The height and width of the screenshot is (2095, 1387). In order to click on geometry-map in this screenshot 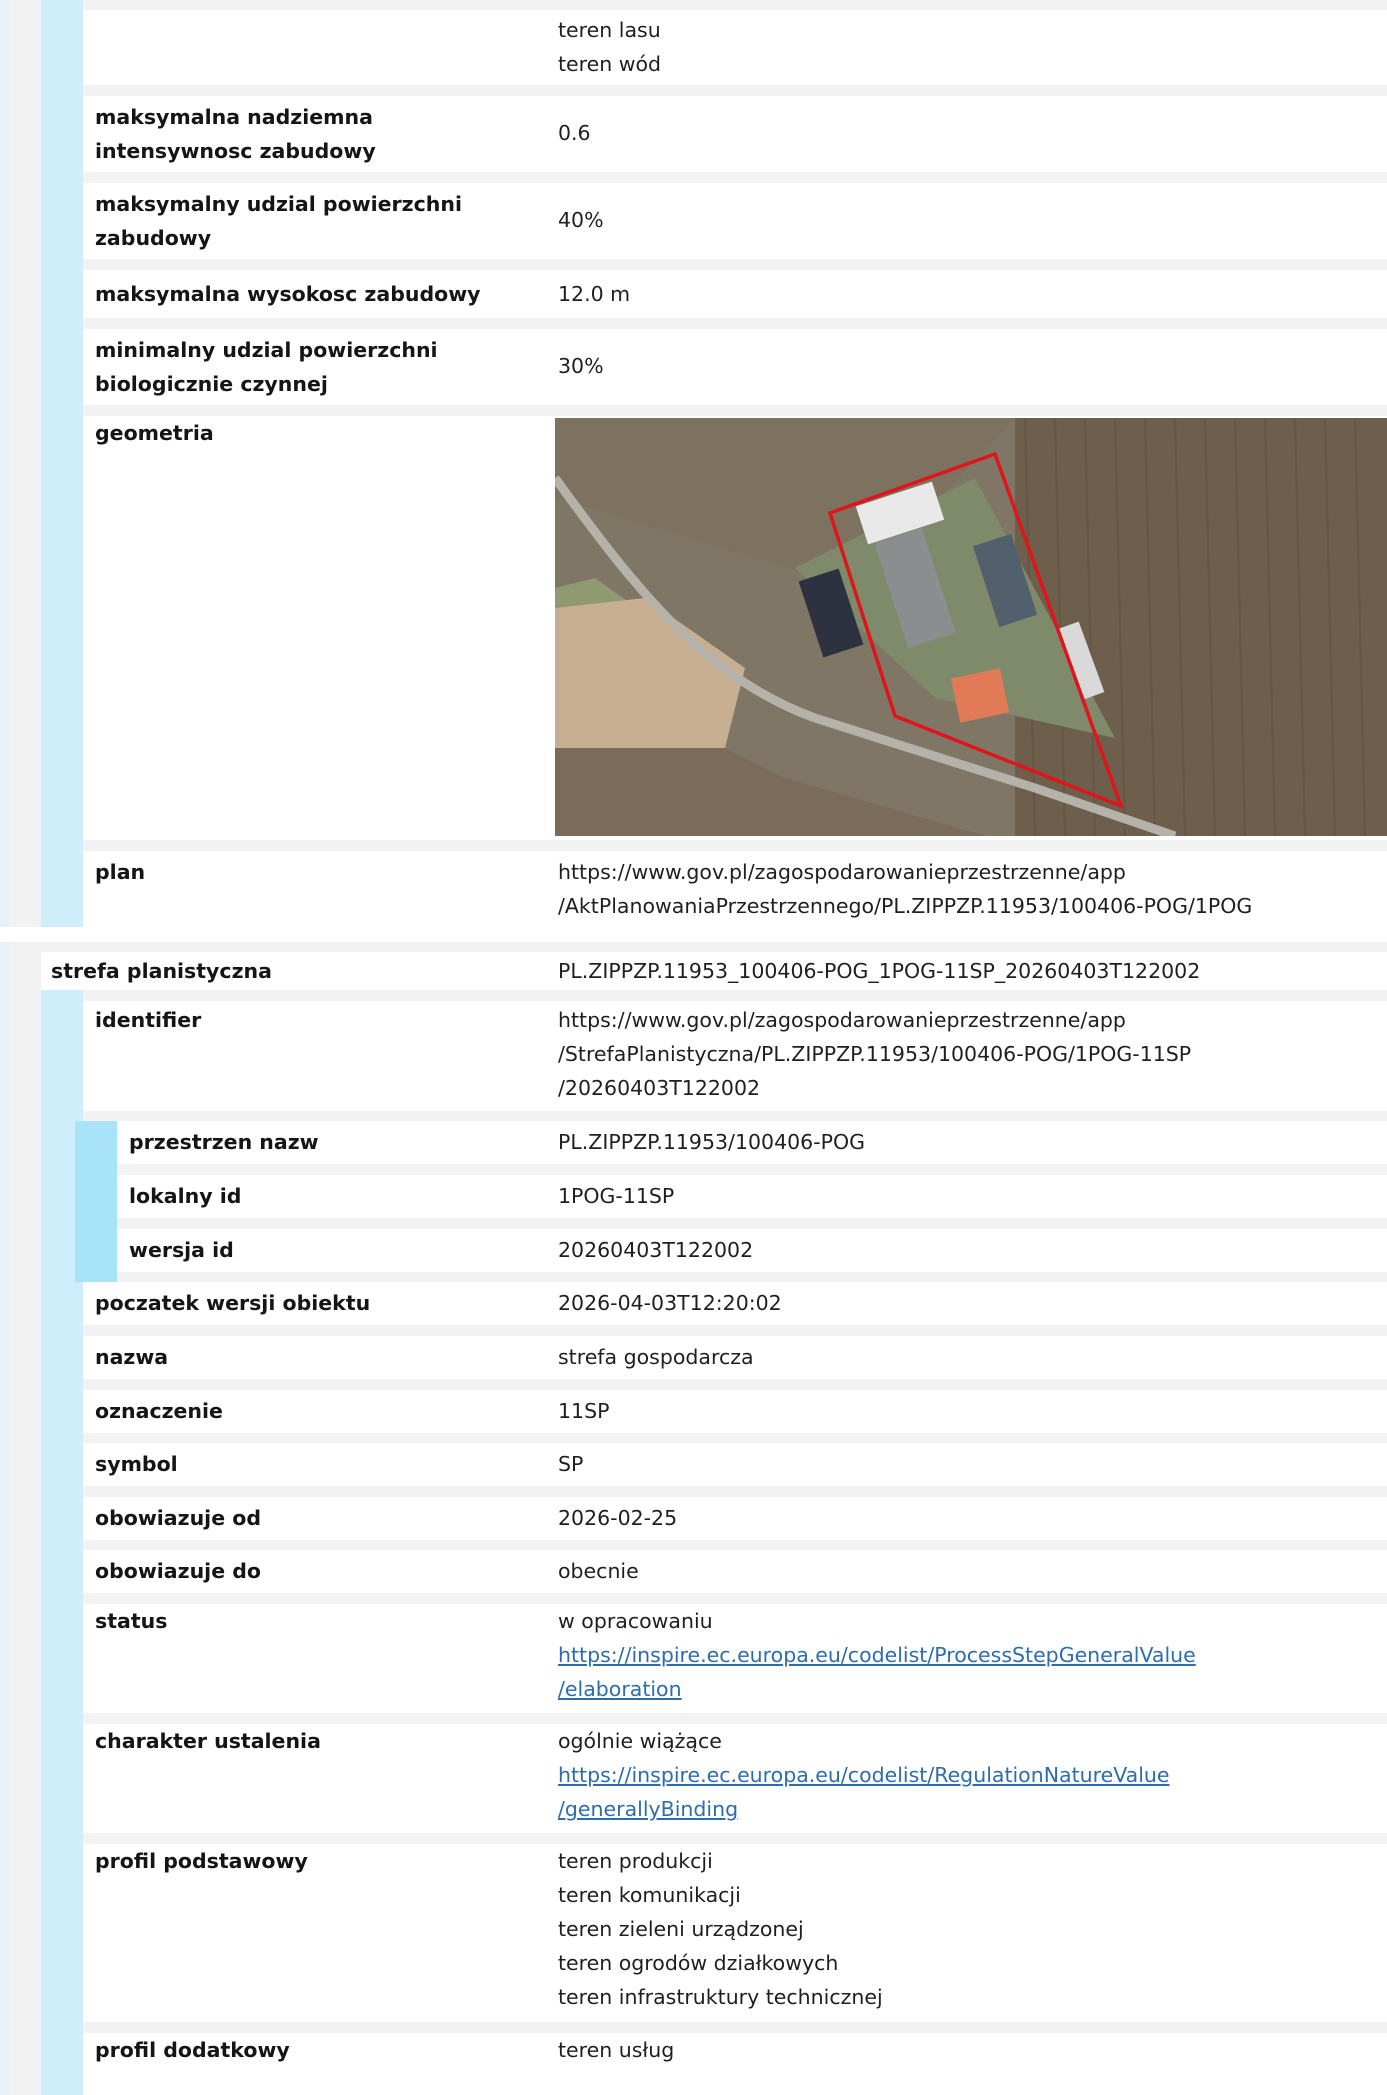, I will do `click(971, 627)`.